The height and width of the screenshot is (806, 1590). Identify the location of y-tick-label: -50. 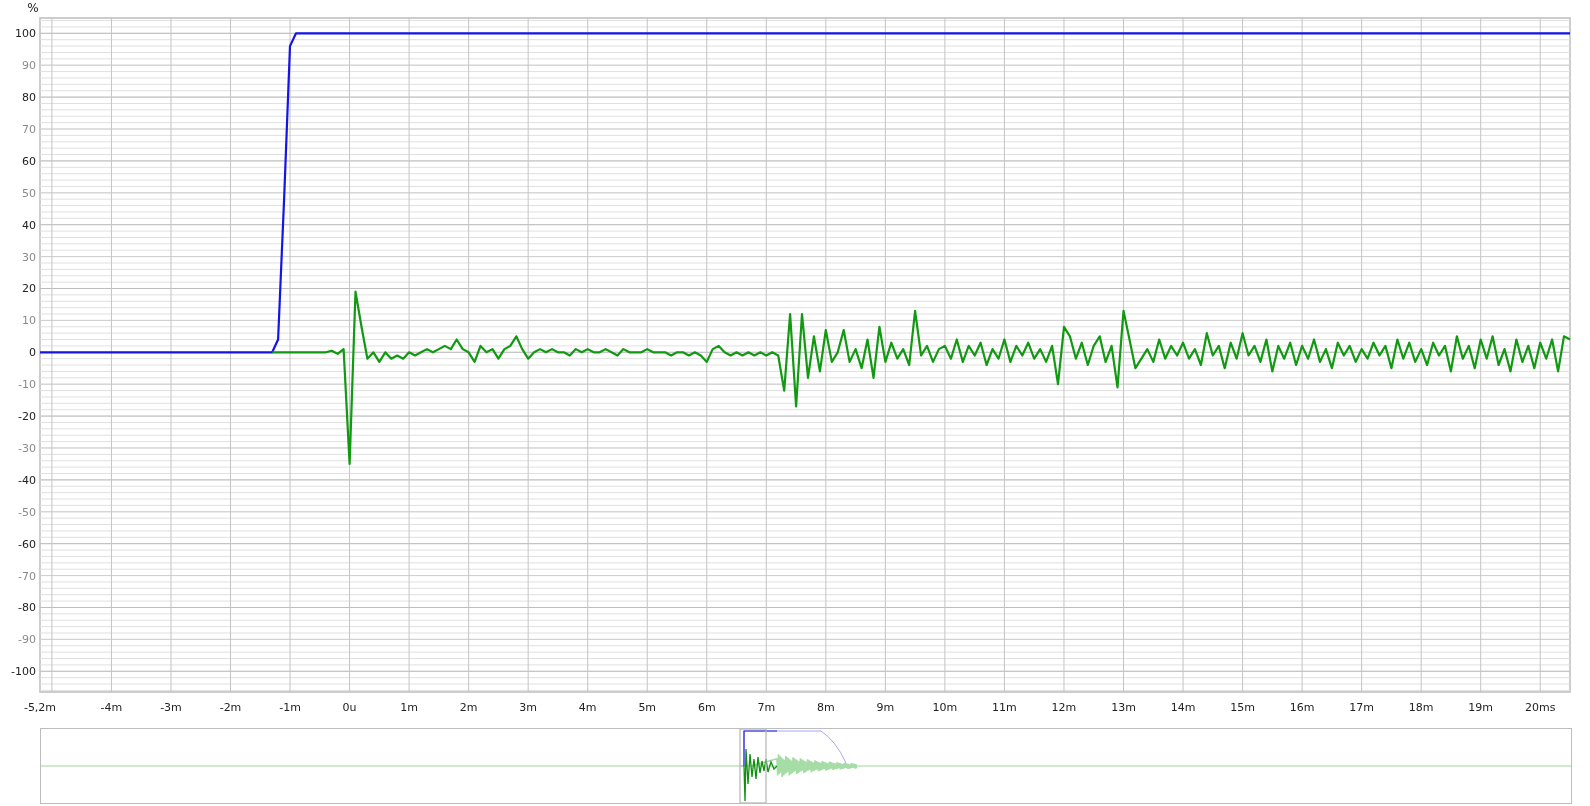
(27, 512).